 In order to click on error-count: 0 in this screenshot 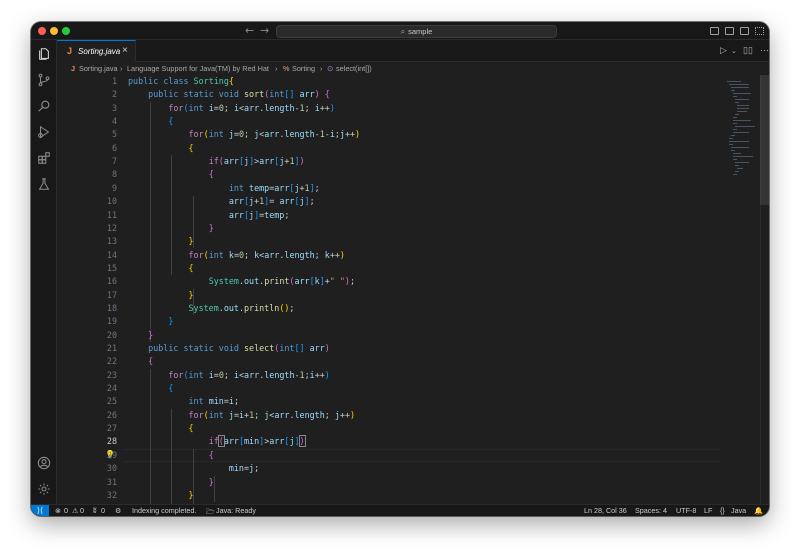, I will do `click(66, 510)`.